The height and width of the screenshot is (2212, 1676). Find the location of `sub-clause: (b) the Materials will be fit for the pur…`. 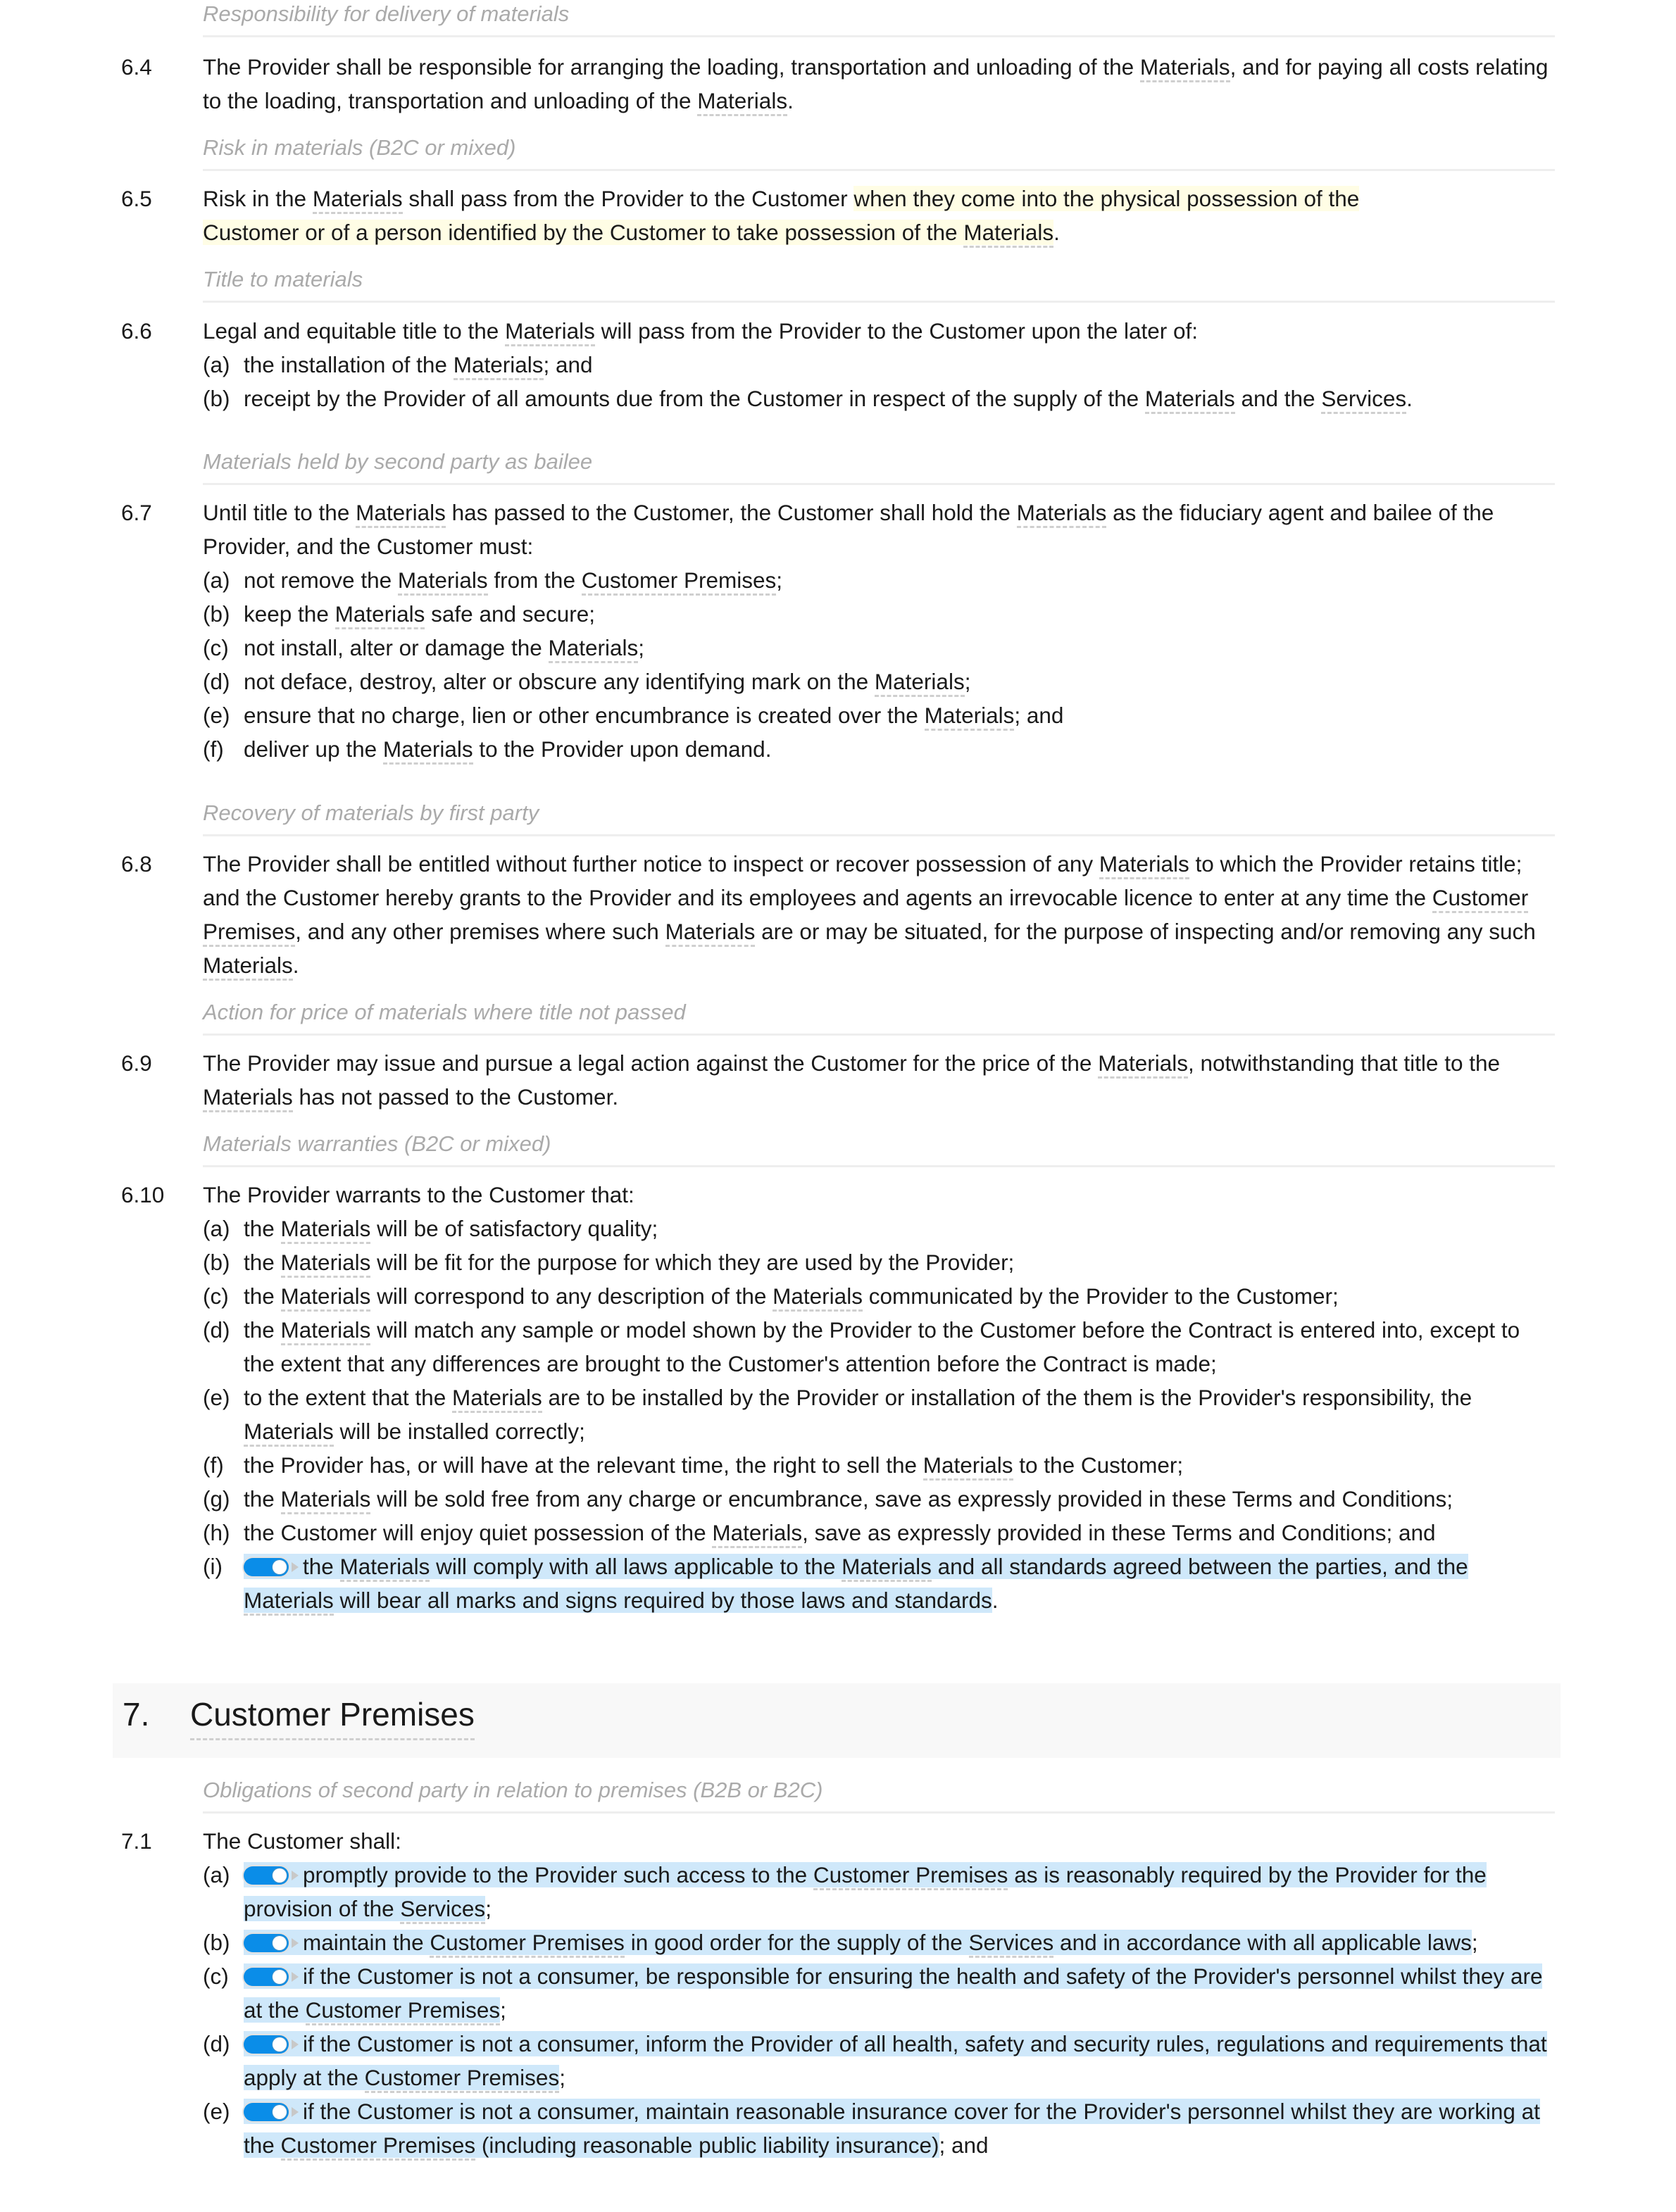

sub-clause: (b) the Materials will be fit for the pur… is located at coordinates (880, 1262).